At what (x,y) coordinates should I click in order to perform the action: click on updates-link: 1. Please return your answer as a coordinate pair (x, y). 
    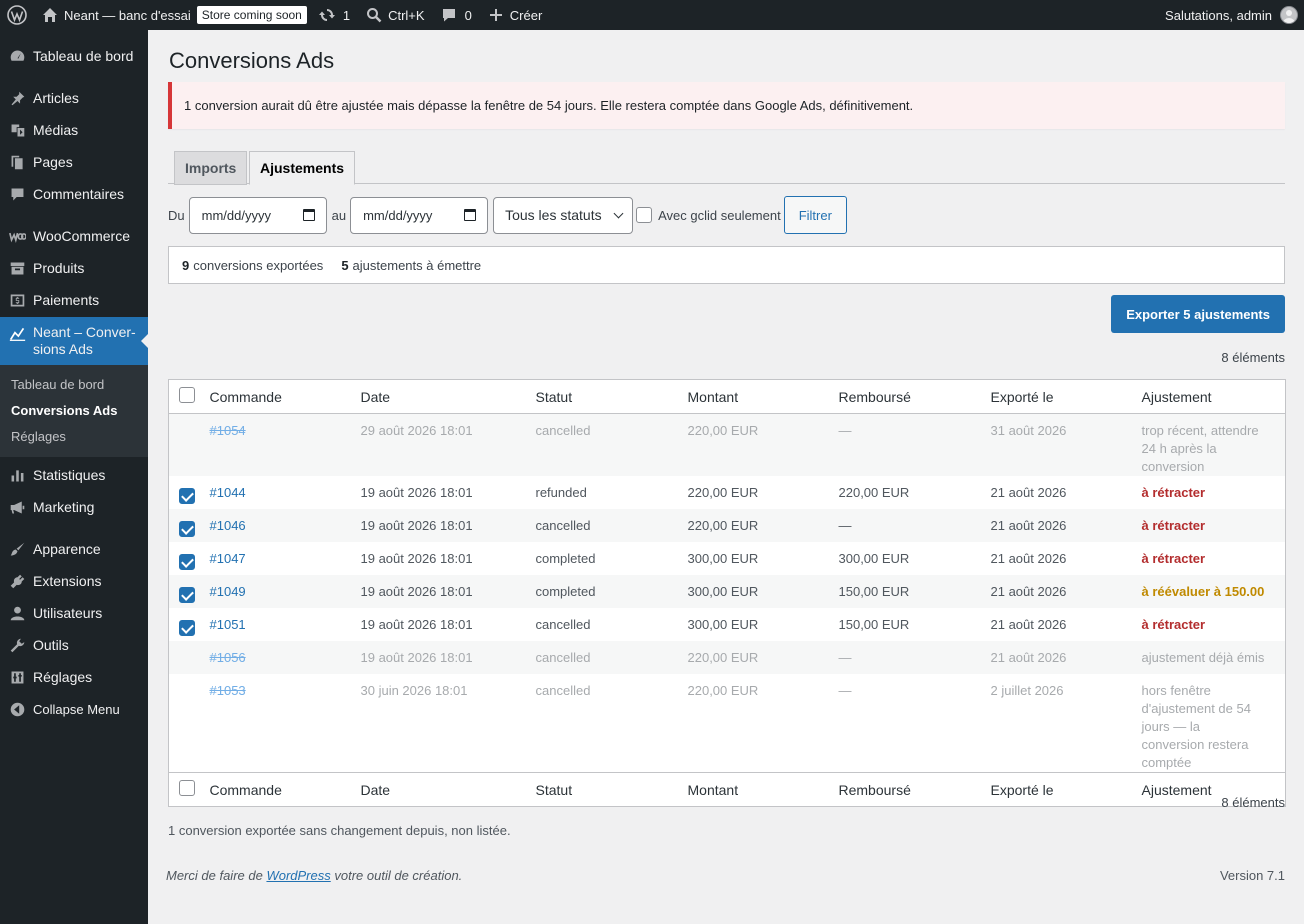
    Looking at the image, I should click on (336, 15).